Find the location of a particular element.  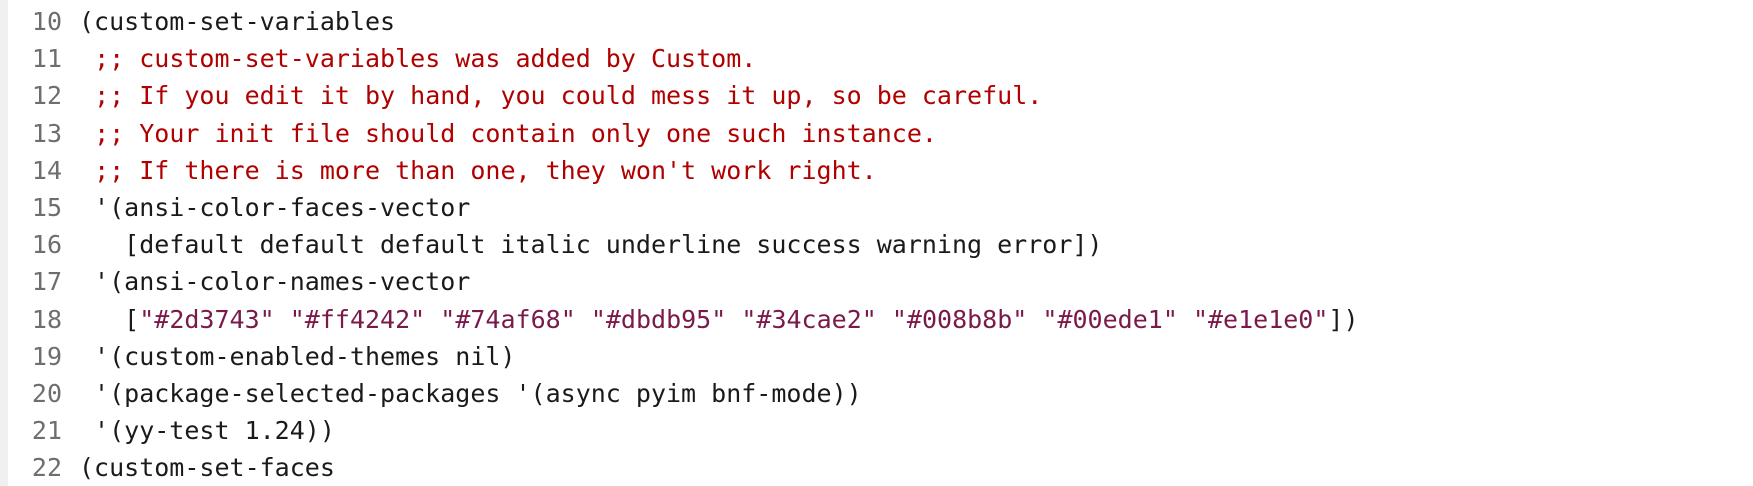

line-number: 10 is located at coordinates (46, 22).